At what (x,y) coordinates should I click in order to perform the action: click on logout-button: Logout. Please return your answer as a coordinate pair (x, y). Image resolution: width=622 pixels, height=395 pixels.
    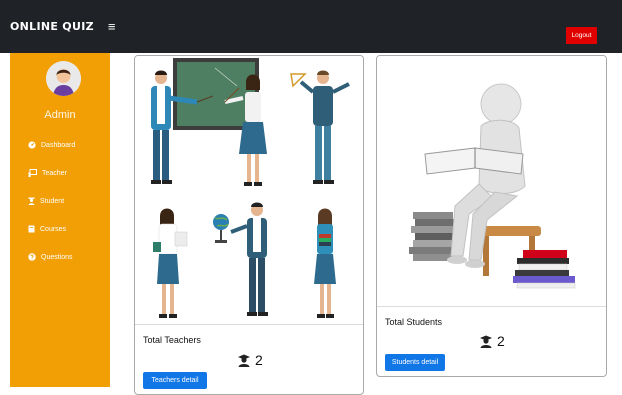
    Looking at the image, I should click on (581, 35).